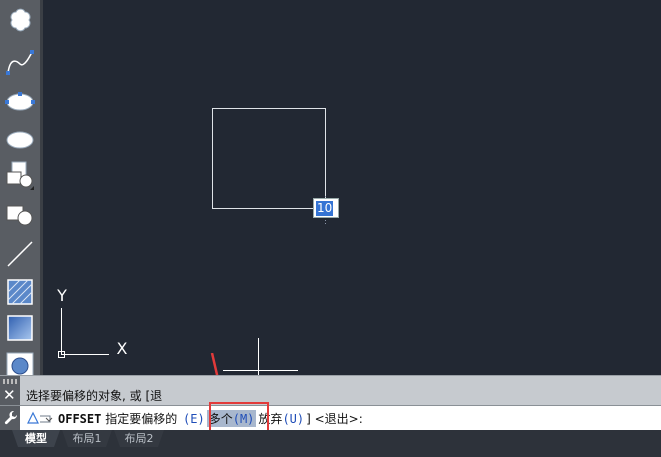  I want to click on command-history: ✕ 选择要偏移的对象, 或 [退, so click(330, 390).